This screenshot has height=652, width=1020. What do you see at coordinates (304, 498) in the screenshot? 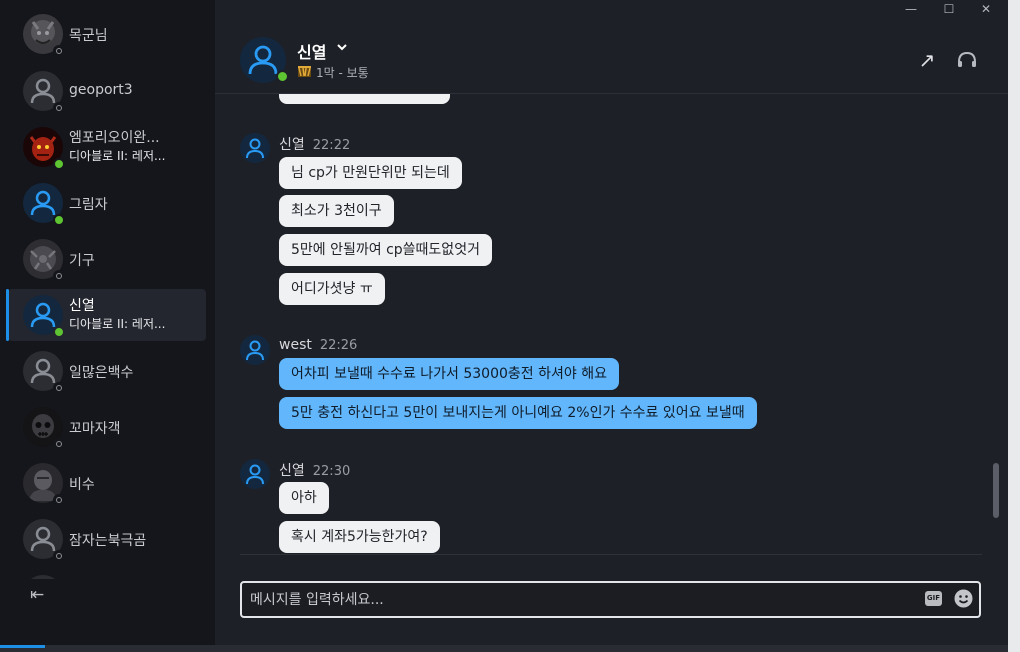
I see `message-bubble: 아하` at bounding box center [304, 498].